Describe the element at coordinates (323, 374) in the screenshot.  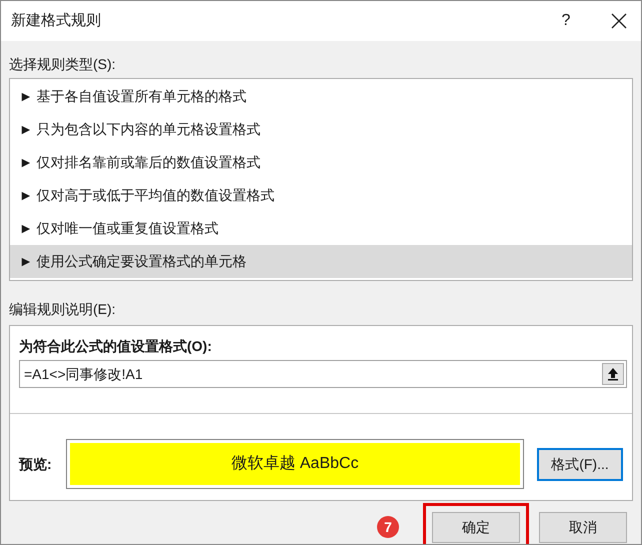
I see `formula-field: =A1<>同事修改!A1` at that location.